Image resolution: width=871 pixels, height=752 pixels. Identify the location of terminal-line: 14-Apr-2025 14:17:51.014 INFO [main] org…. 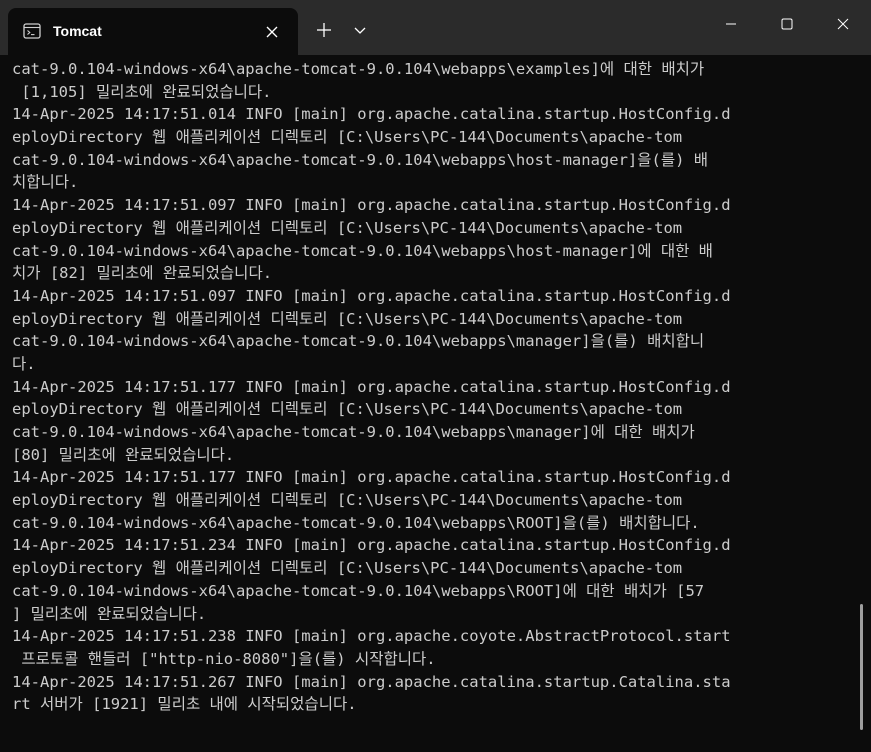
(371, 114).